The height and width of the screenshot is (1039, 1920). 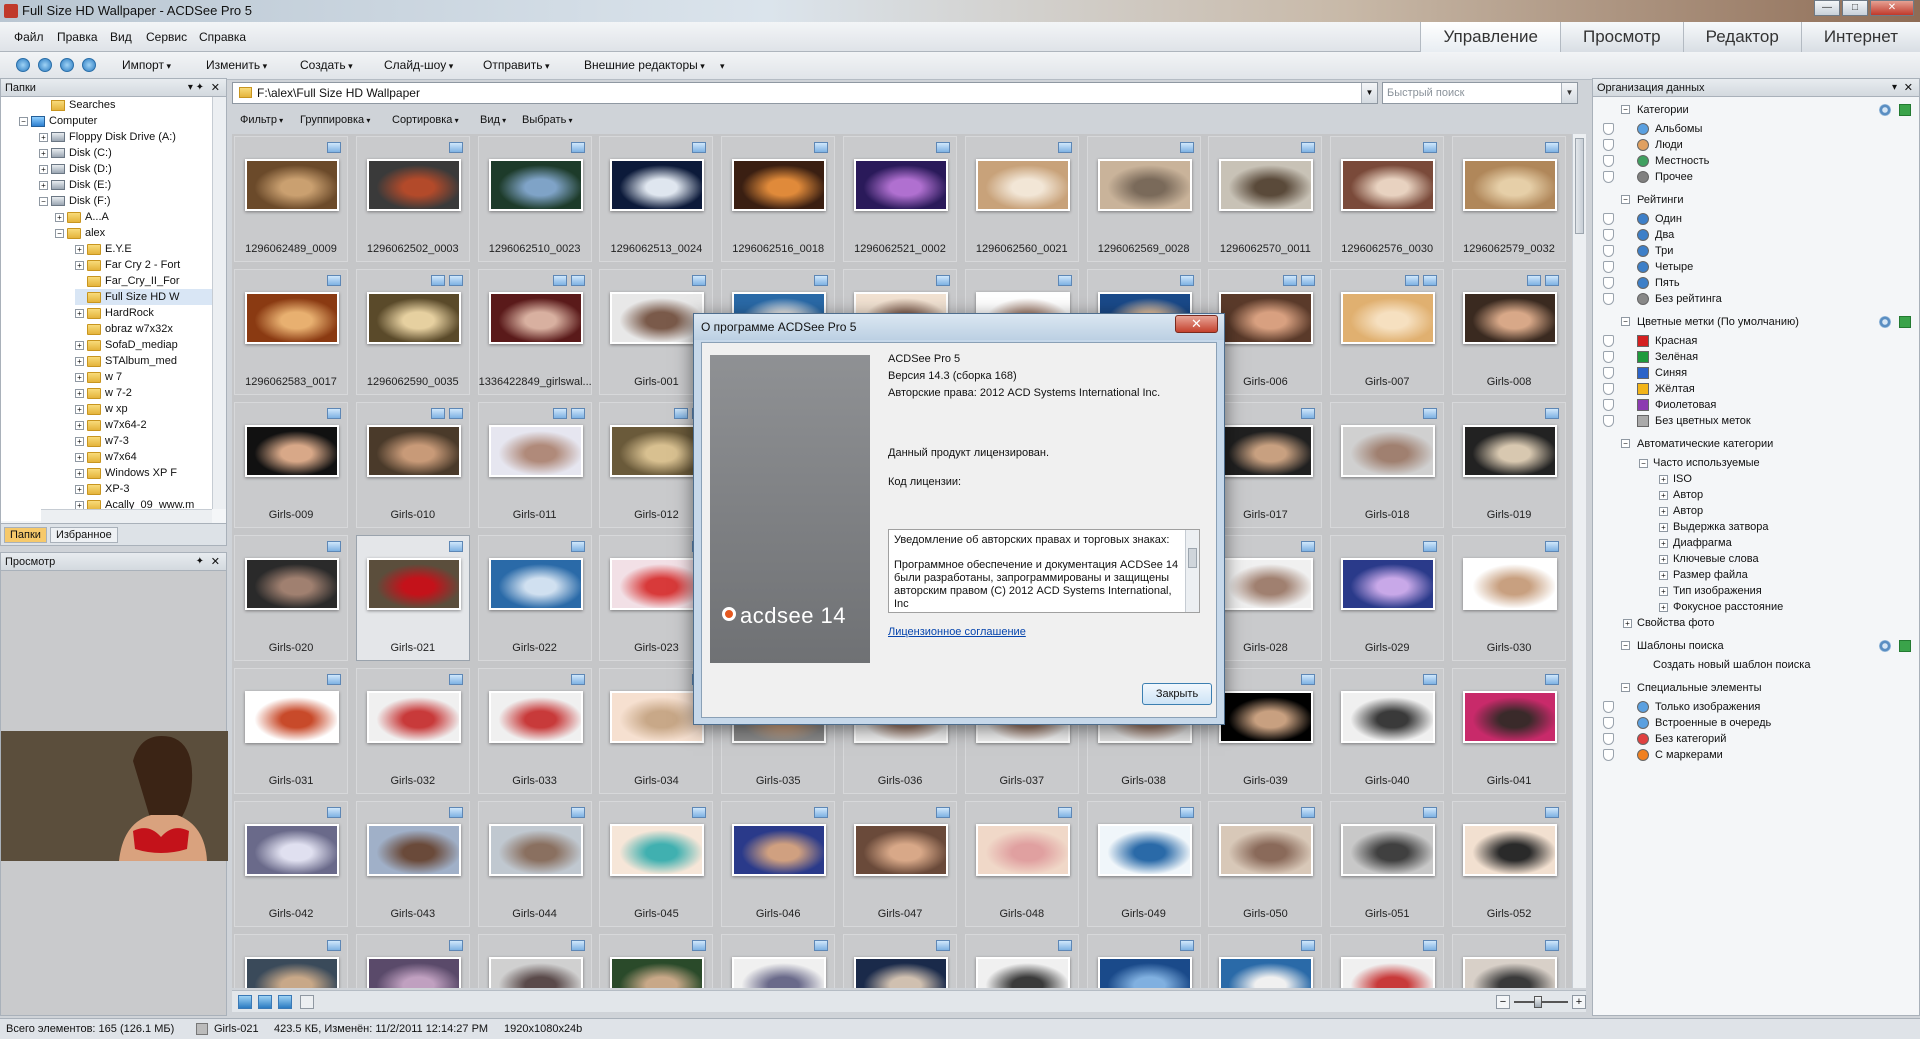 What do you see at coordinates (1645, 463) in the screenshot?
I see `auto-category-toggle: −` at bounding box center [1645, 463].